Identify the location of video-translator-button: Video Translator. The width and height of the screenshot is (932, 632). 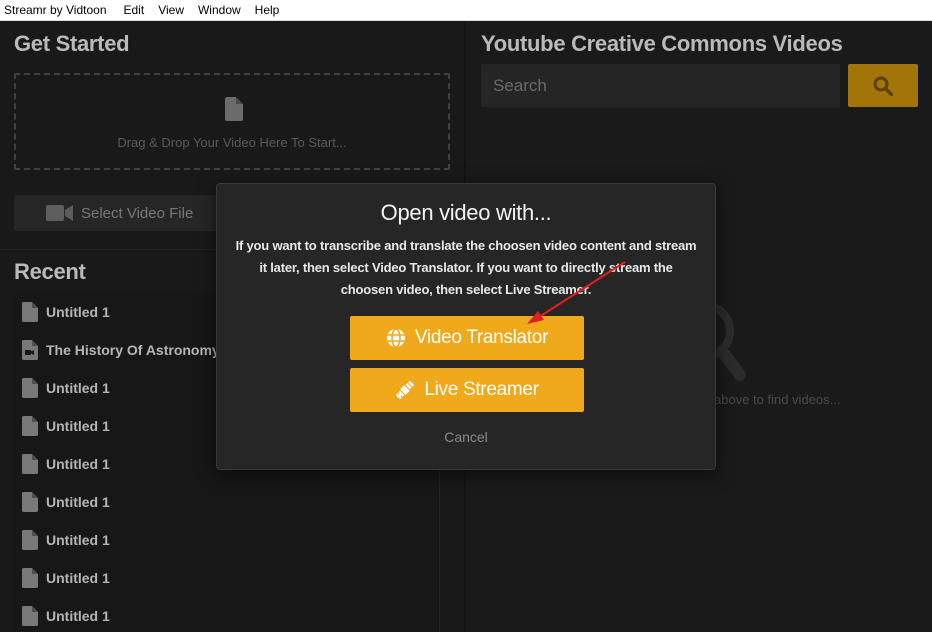
(467, 338).